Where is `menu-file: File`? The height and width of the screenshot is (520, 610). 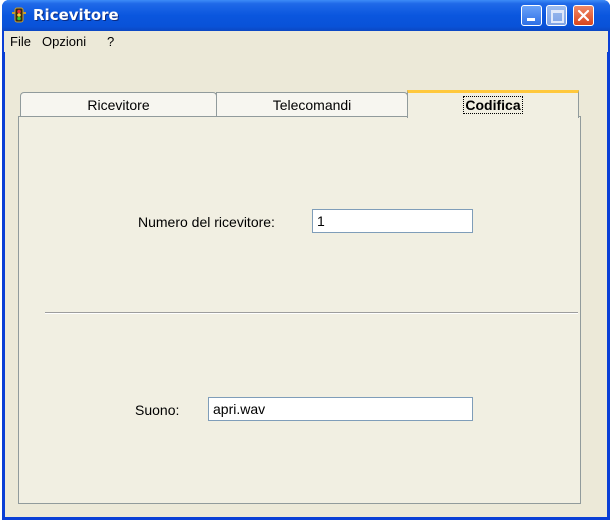
menu-file: File is located at coordinates (20, 41).